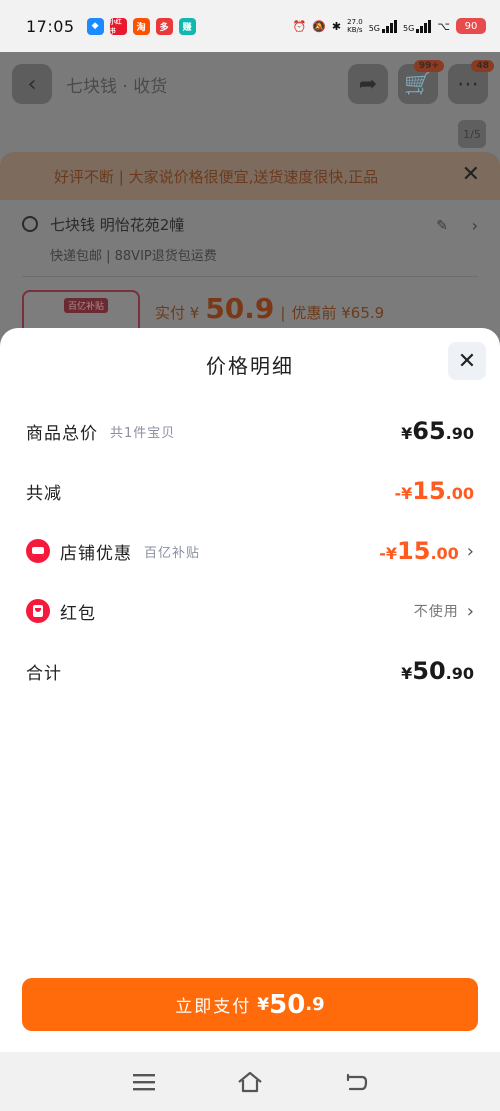  Describe the element at coordinates (144, 1082) in the screenshot. I see `menu-icon` at that location.